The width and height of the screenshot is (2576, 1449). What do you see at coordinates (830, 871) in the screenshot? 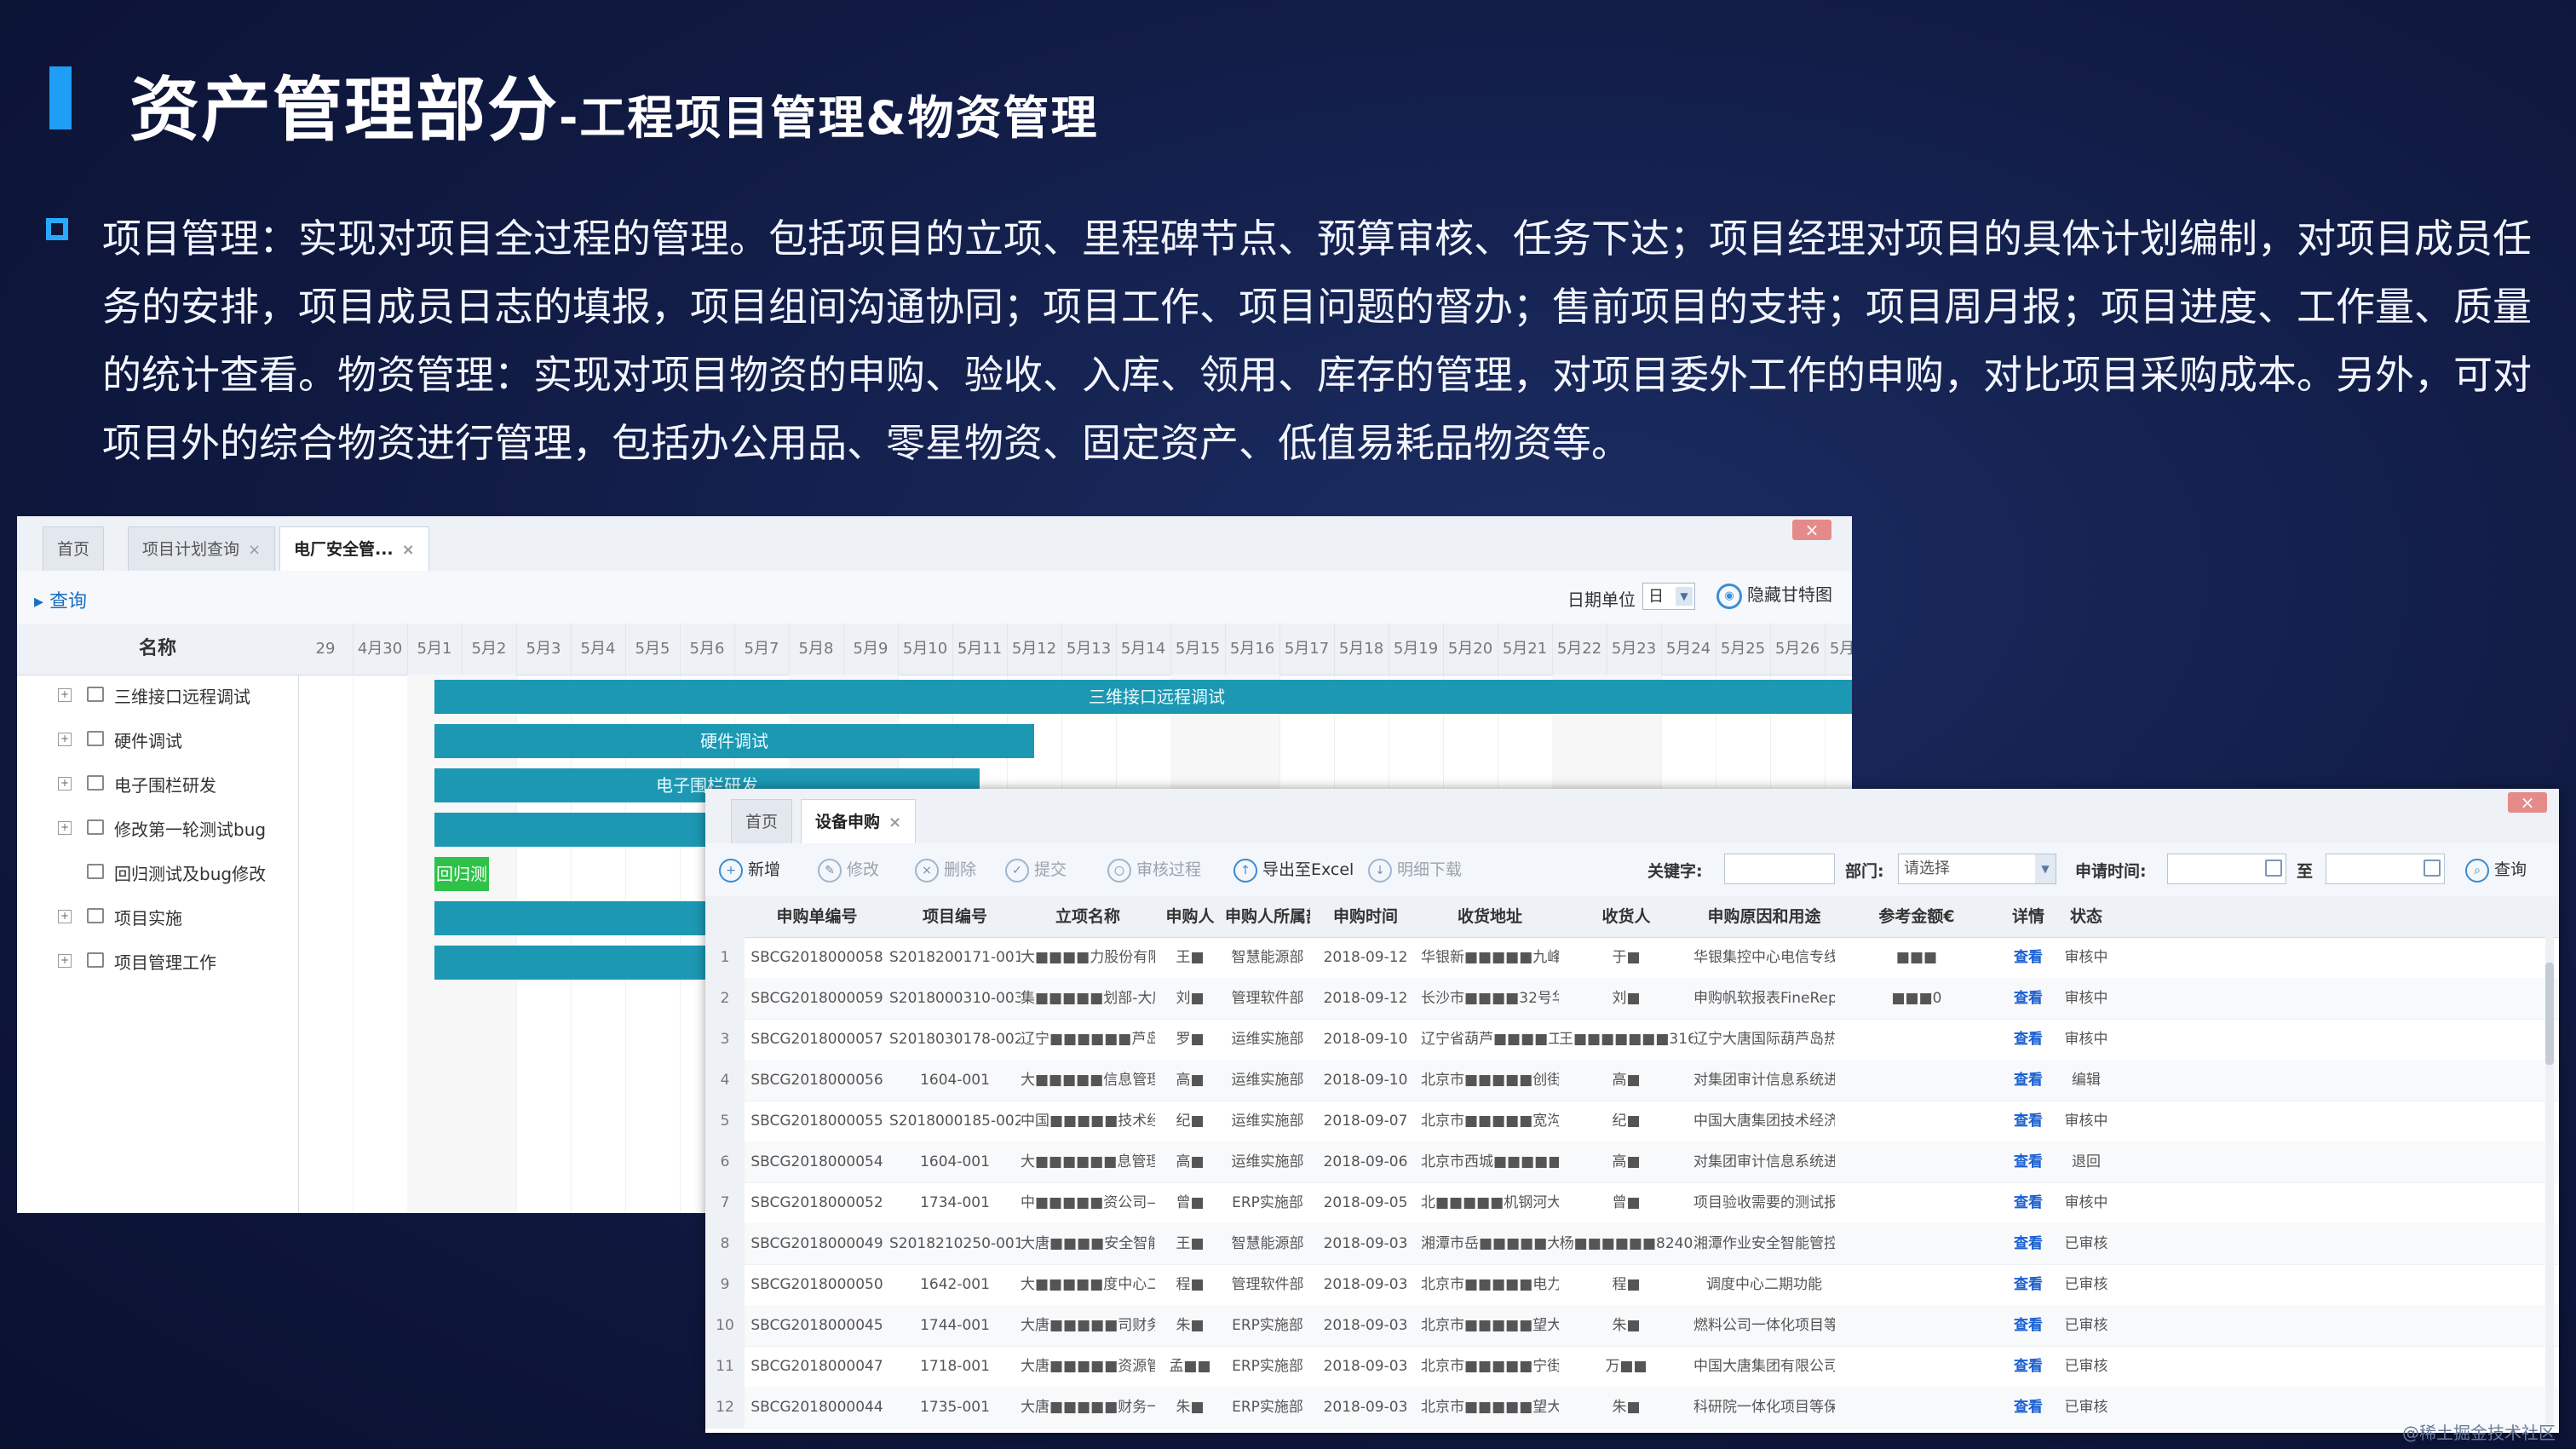
I see `toolbar-icon: ✎` at bounding box center [830, 871].